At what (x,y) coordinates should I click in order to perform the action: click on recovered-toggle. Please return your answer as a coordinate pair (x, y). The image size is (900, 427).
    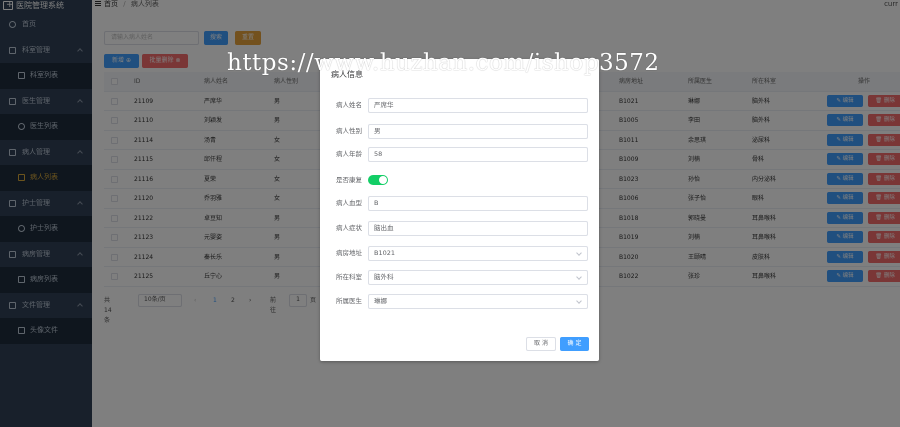
    Looking at the image, I should click on (378, 180).